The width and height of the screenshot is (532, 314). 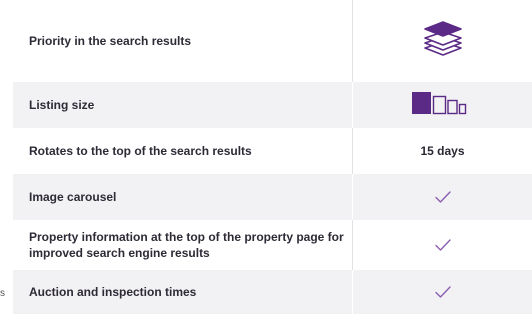 What do you see at coordinates (272, 292) in the screenshot?
I see `table-row: Auction and inspection times` at bounding box center [272, 292].